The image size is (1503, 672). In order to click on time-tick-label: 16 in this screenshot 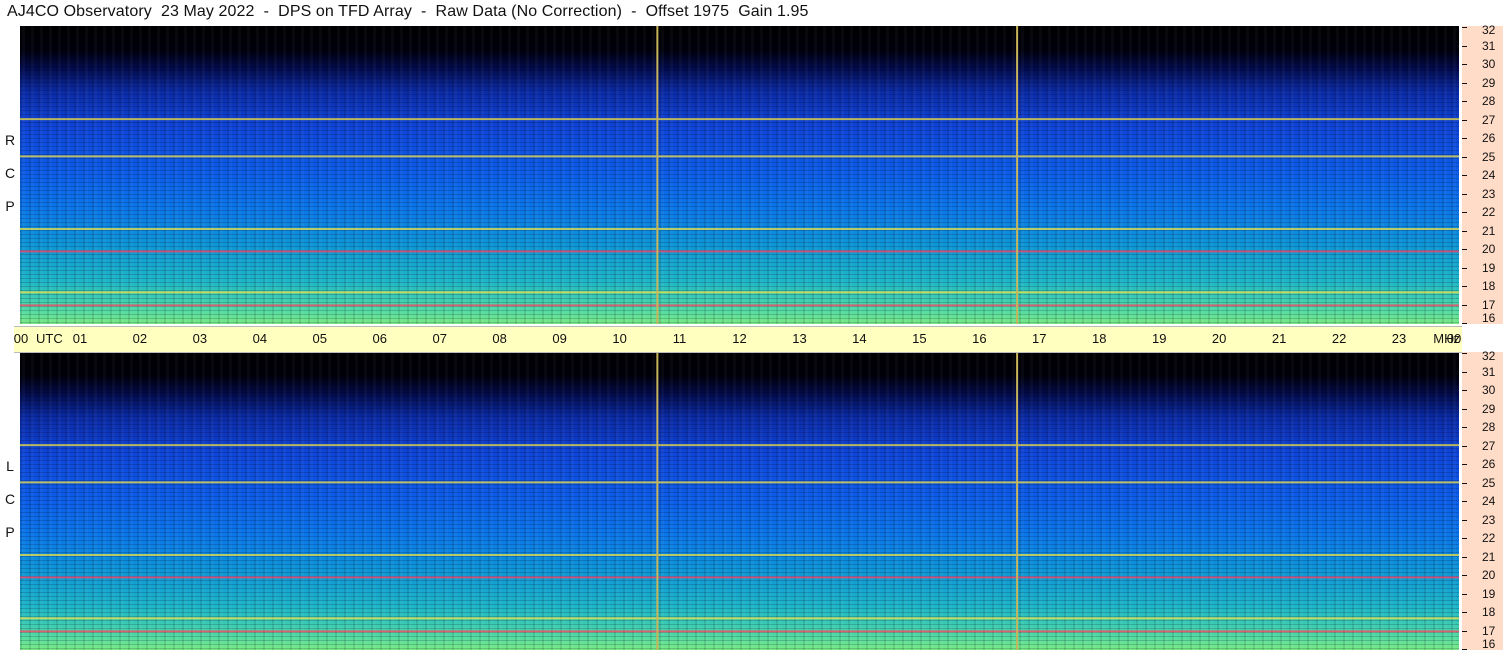, I will do `click(979, 338)`.